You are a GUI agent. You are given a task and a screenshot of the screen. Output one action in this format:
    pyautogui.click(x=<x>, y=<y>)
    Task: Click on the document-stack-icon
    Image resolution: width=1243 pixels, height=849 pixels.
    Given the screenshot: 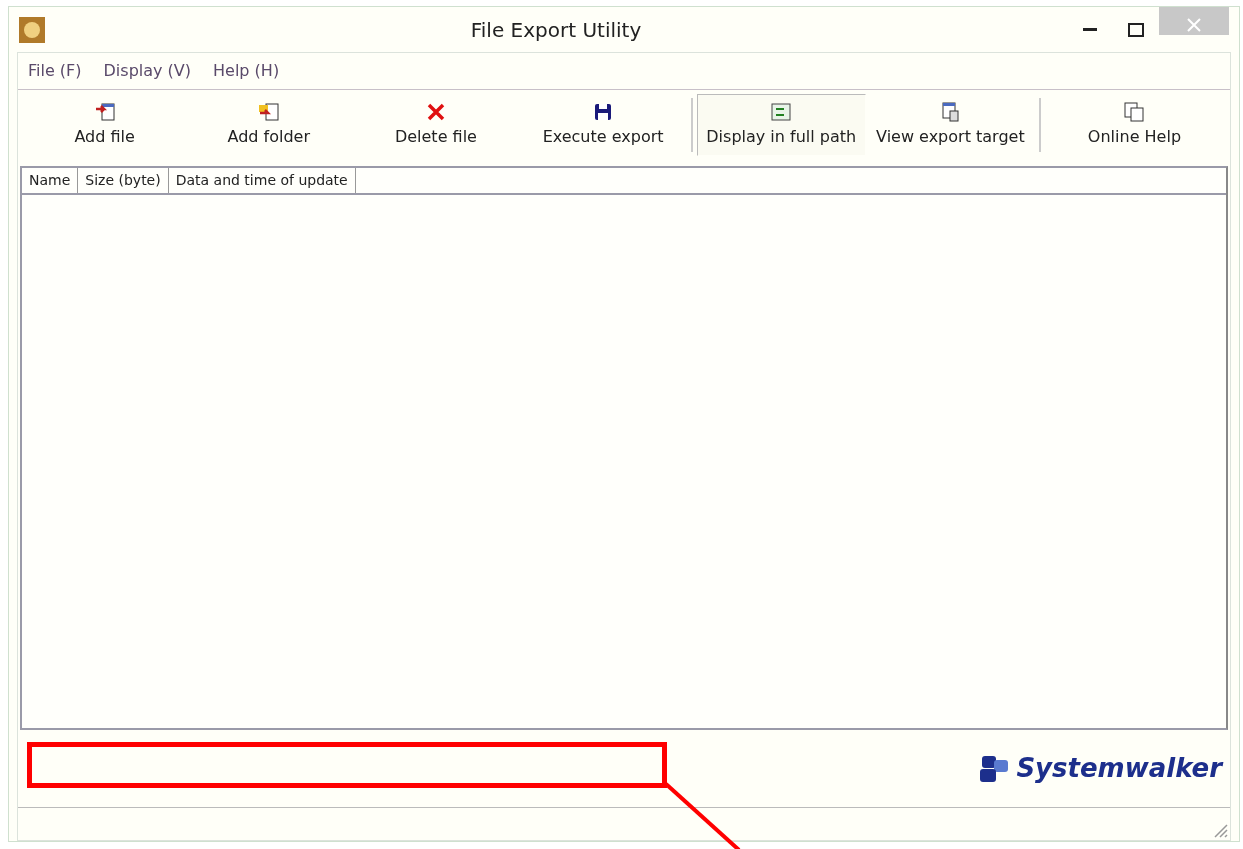 What is the action you would take?
    pyautogui.click(x=950, y=112)
    